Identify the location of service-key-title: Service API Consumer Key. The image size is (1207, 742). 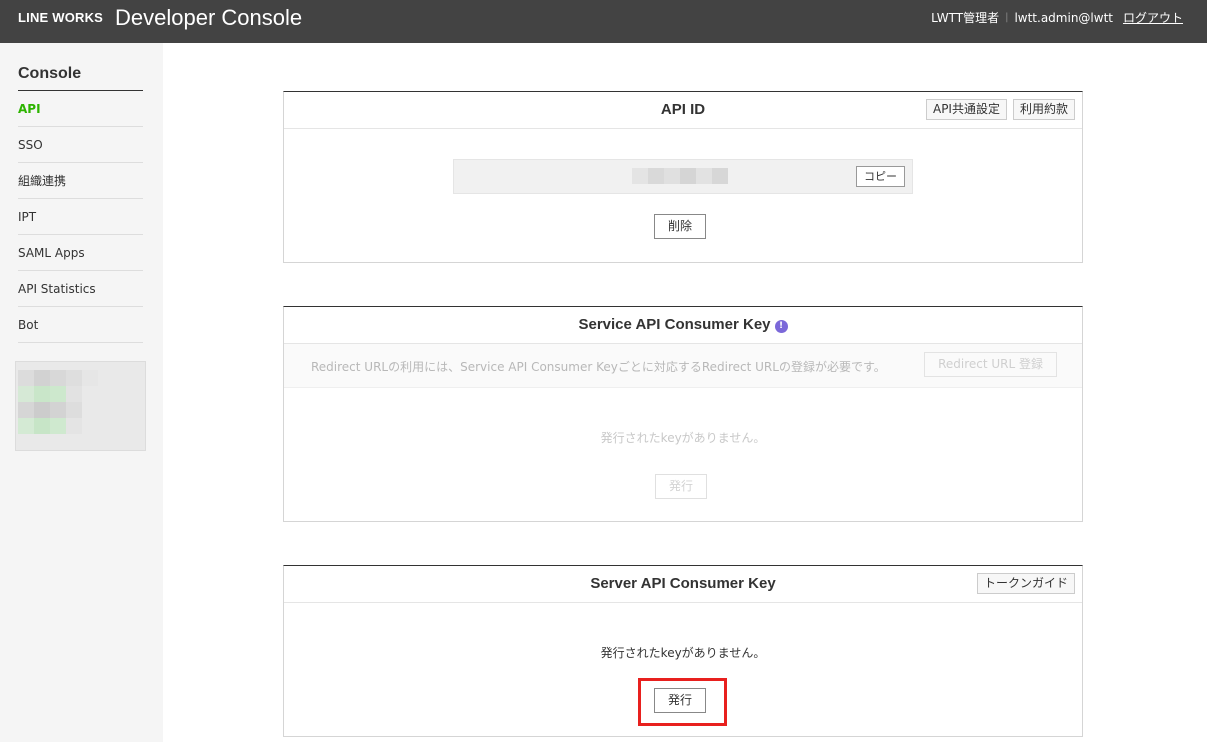
(674, 324).